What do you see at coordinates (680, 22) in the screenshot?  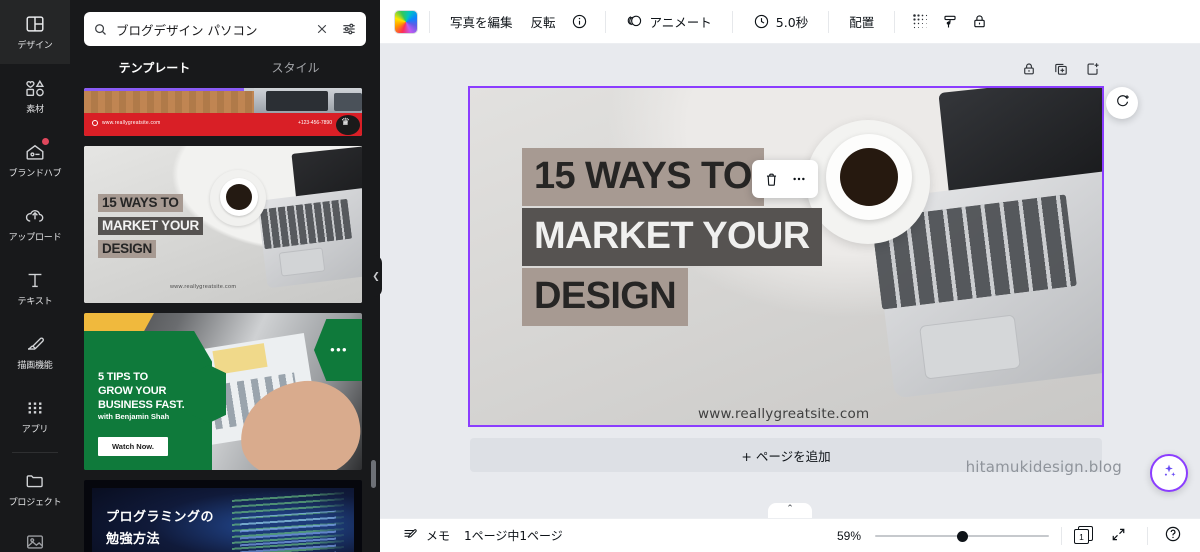 I see `animate-label: アニメート` at bounding box center [680, 22].